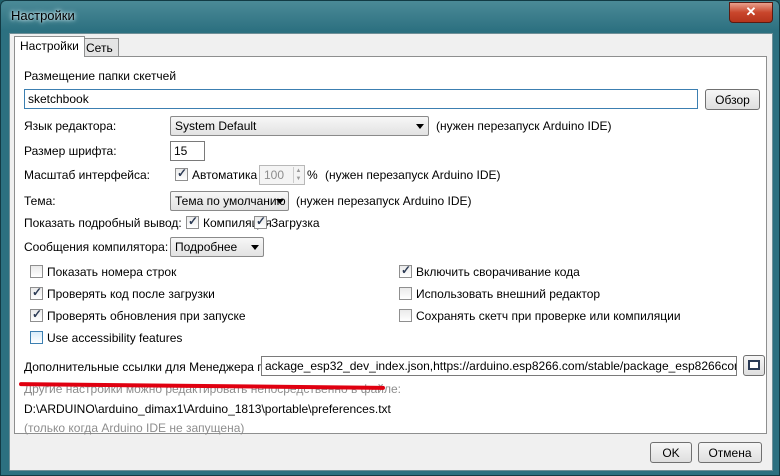 The height and width of the screenshot is (476, 780). Describe the element at coordinates (70, 126) in the screenshot. I see `editor-language-label: Язык редактора:` at that location.